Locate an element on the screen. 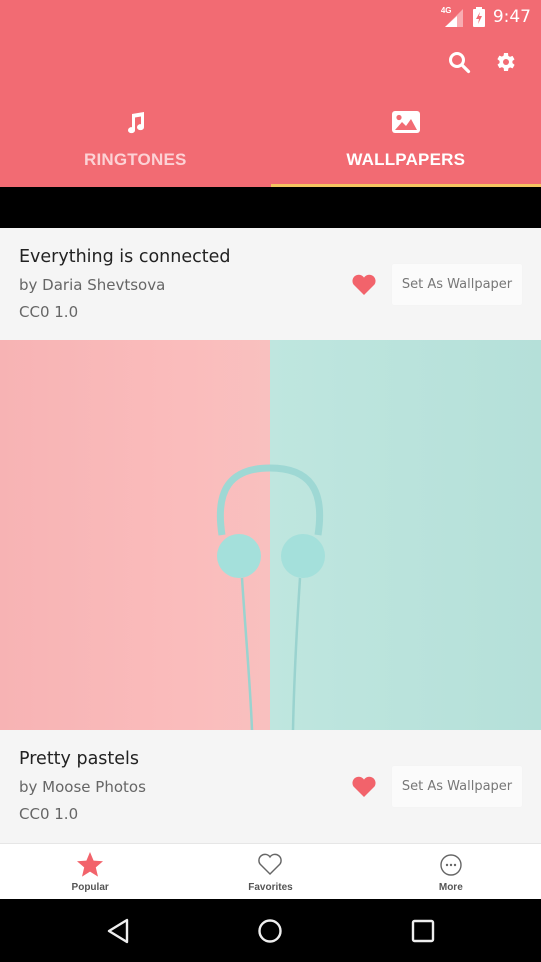  tab-label: WALLPAPERS is located at coordinates (406, 159).